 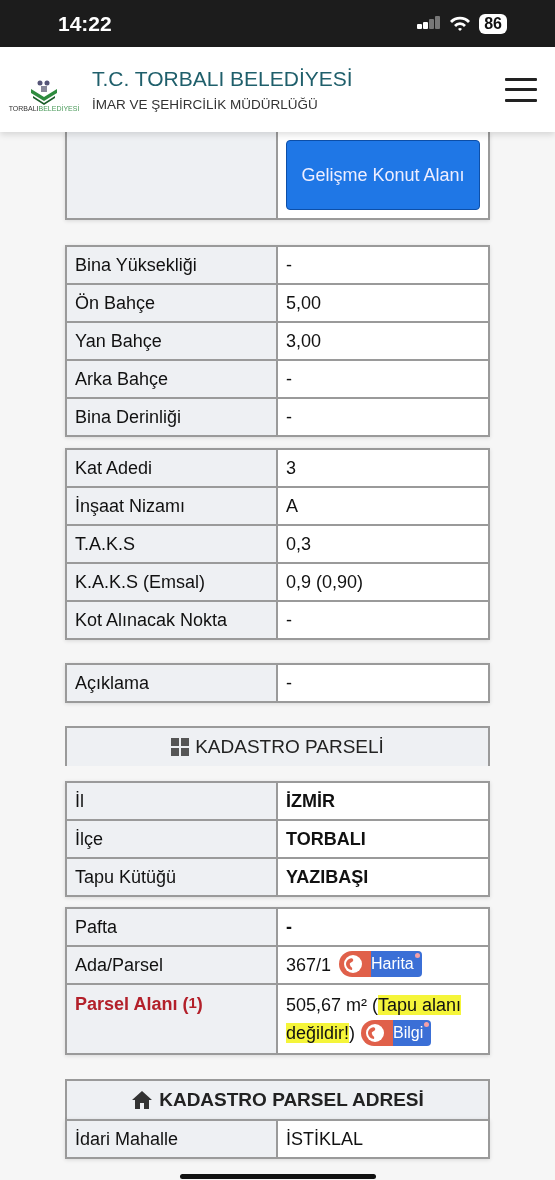 I want to click on field-value: İZMİR, so click(x=383, y=801).